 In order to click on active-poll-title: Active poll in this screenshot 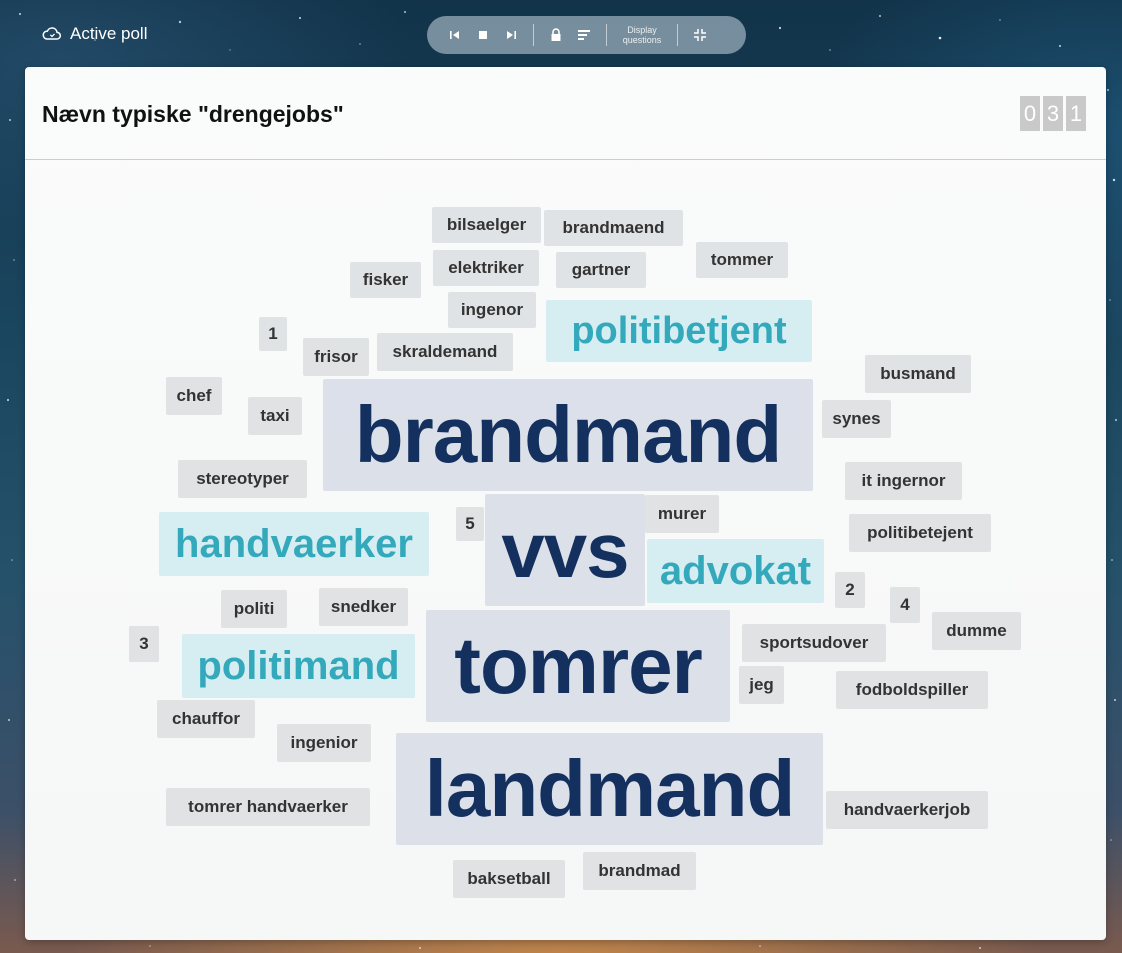, I will do `click(94, 34)`.